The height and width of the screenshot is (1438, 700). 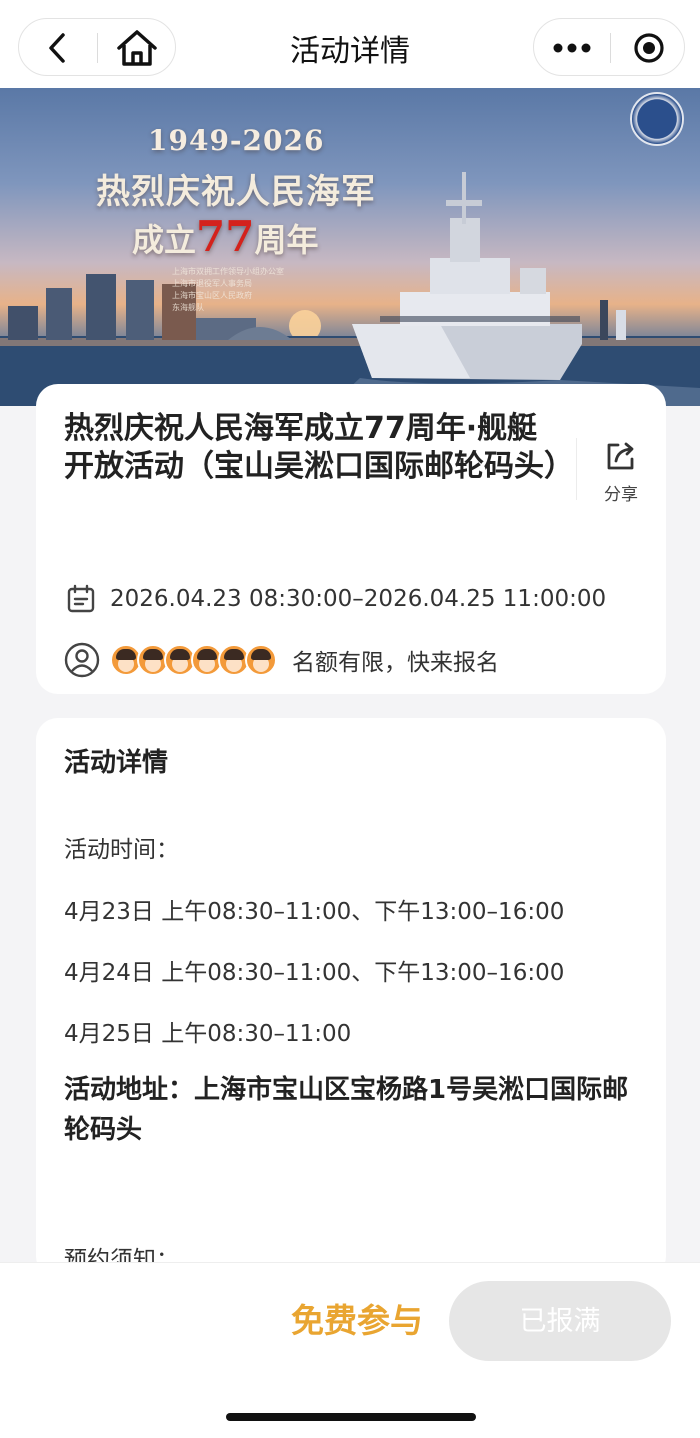 What do you see at coordinates (236, 192) in the screenshot?
I see `banner-headline: 热烈庆祝人民海军` at bounding box center [236, 192].